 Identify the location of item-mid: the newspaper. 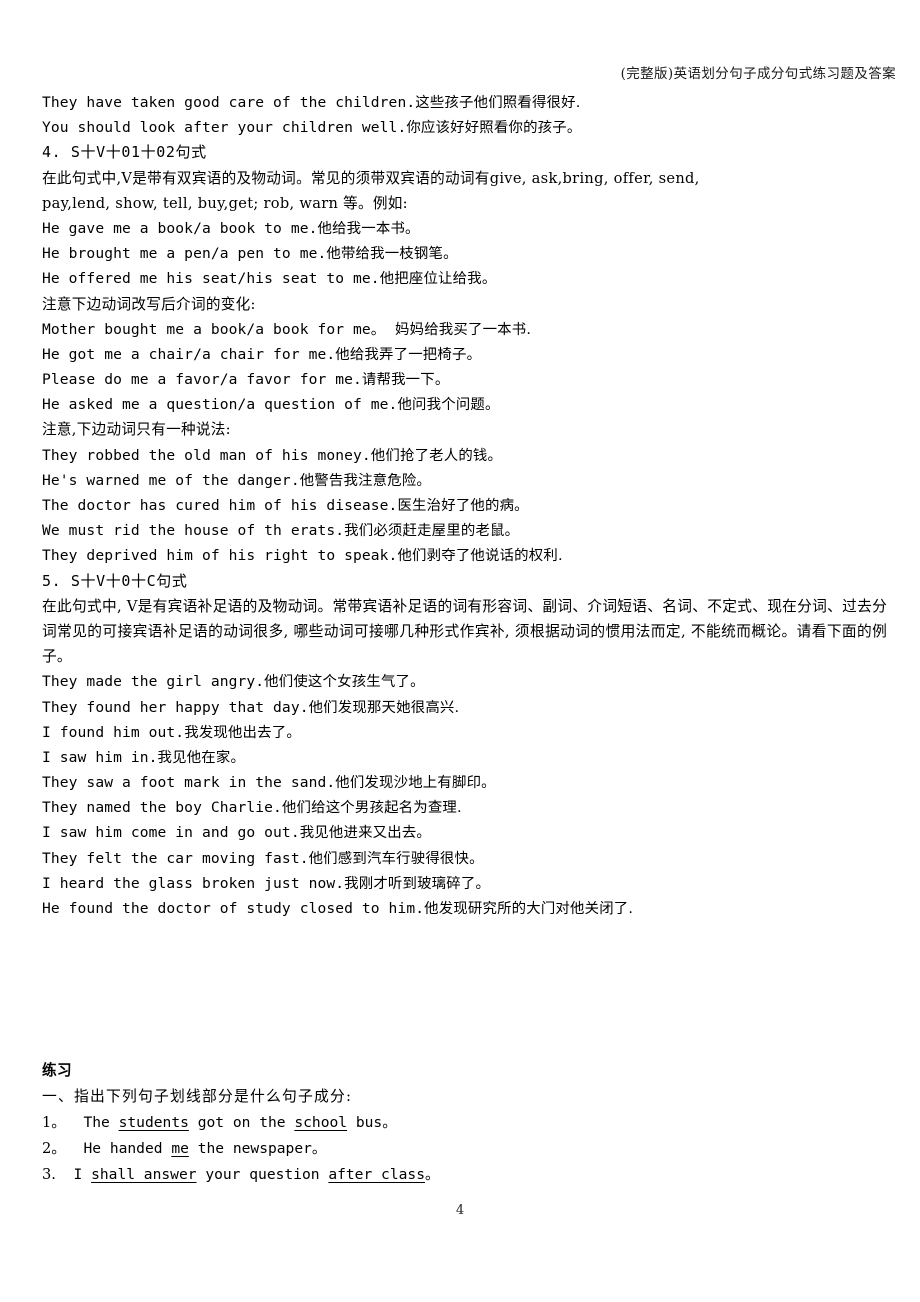
(250, 1148).